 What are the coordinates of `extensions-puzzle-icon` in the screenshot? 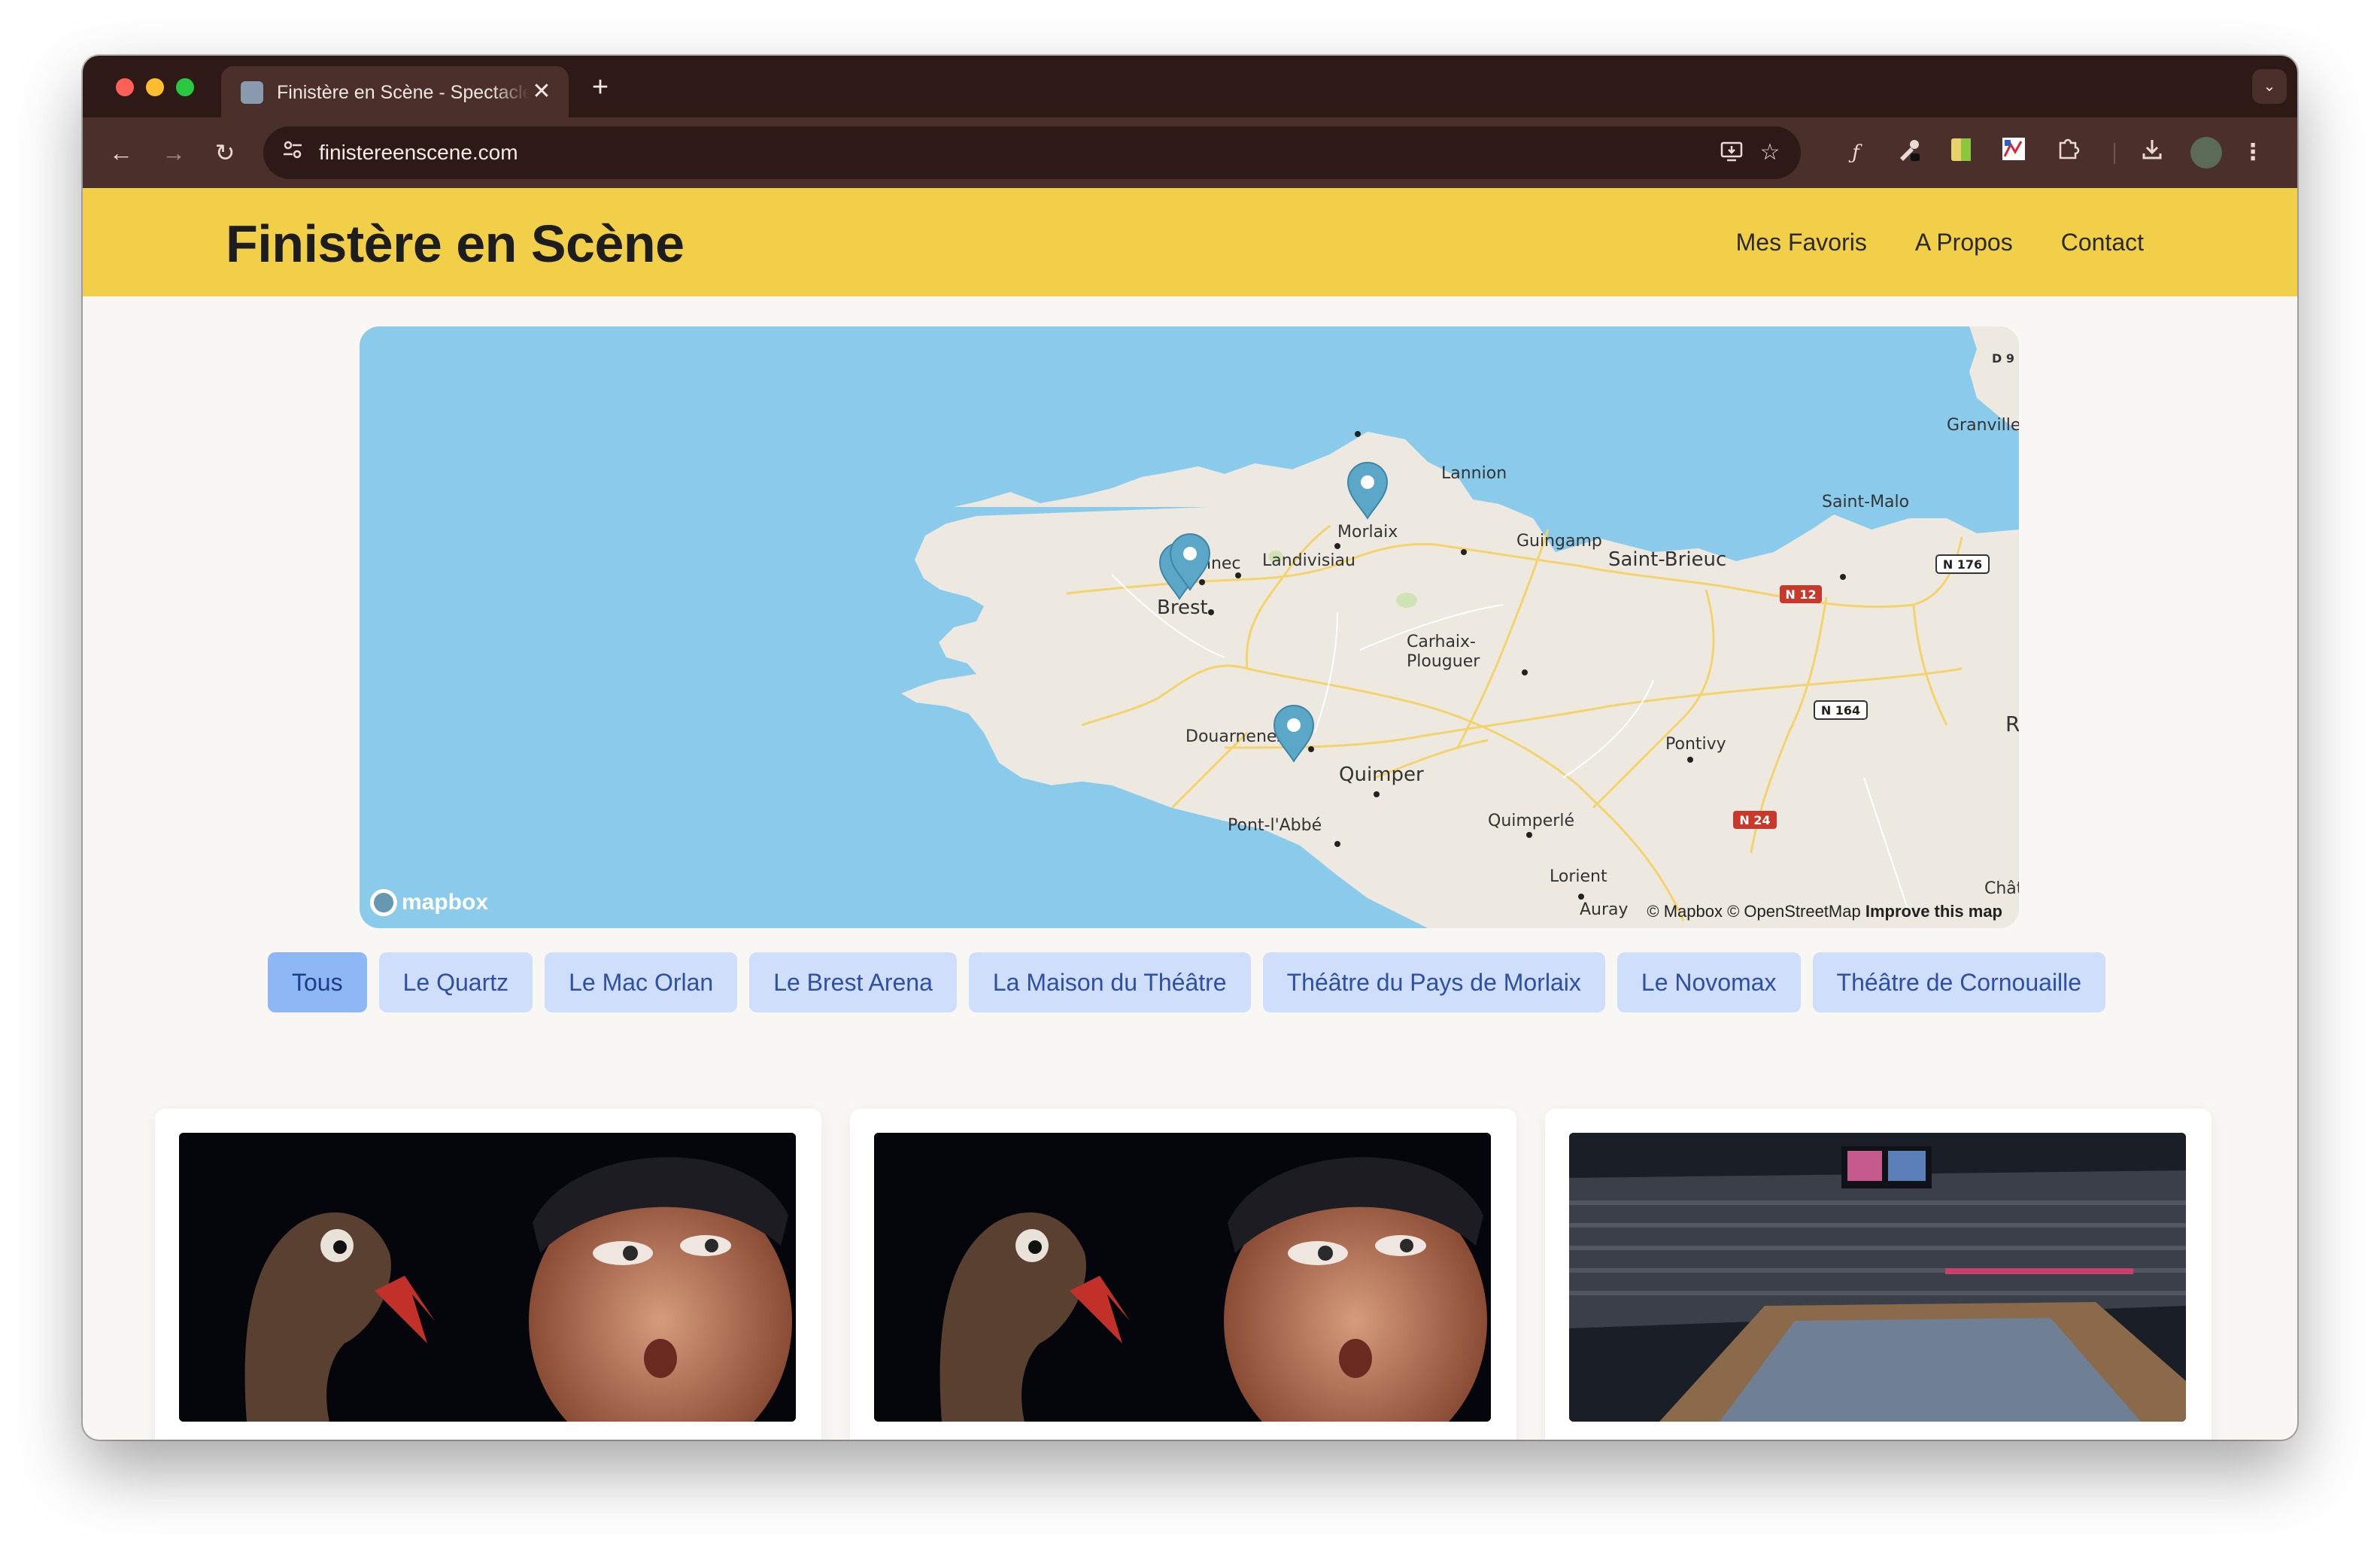 It's located at (2068, 153).